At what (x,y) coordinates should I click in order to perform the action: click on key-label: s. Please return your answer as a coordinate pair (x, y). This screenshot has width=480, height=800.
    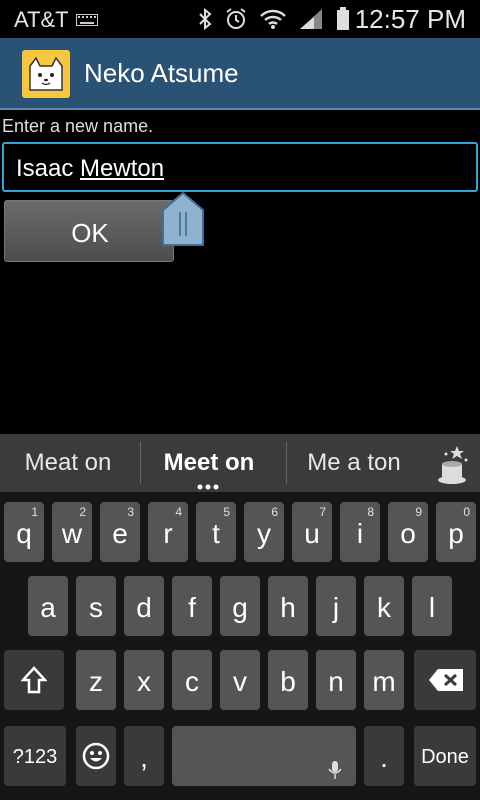
    Looking at the image, I should click on (96, 607).